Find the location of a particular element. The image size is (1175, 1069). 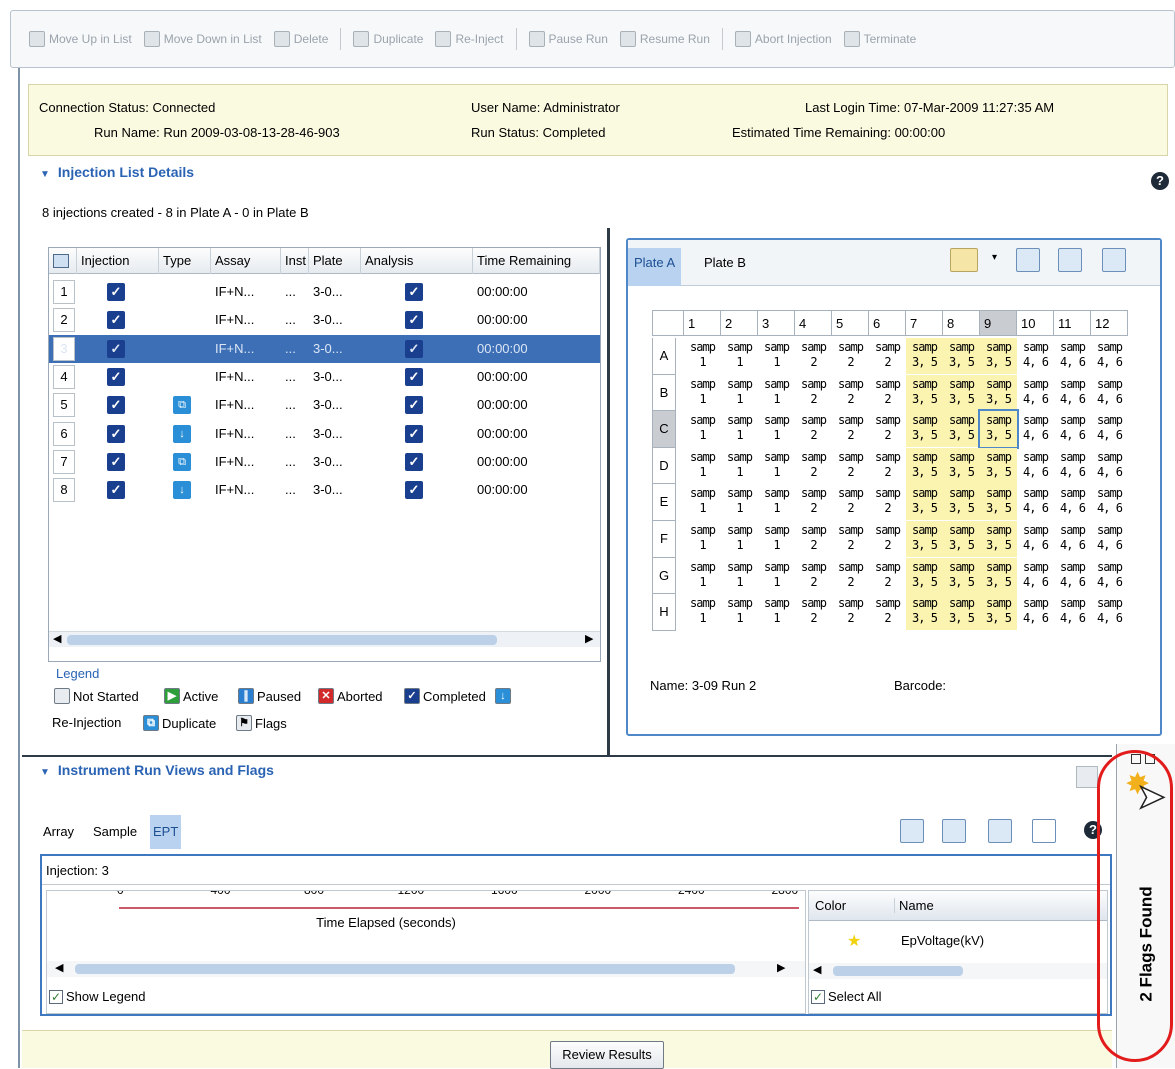

table-row: 4 ✓ IF+N...... 3-0... ✓ 00:00:00 is located at coordinates (324, 377).